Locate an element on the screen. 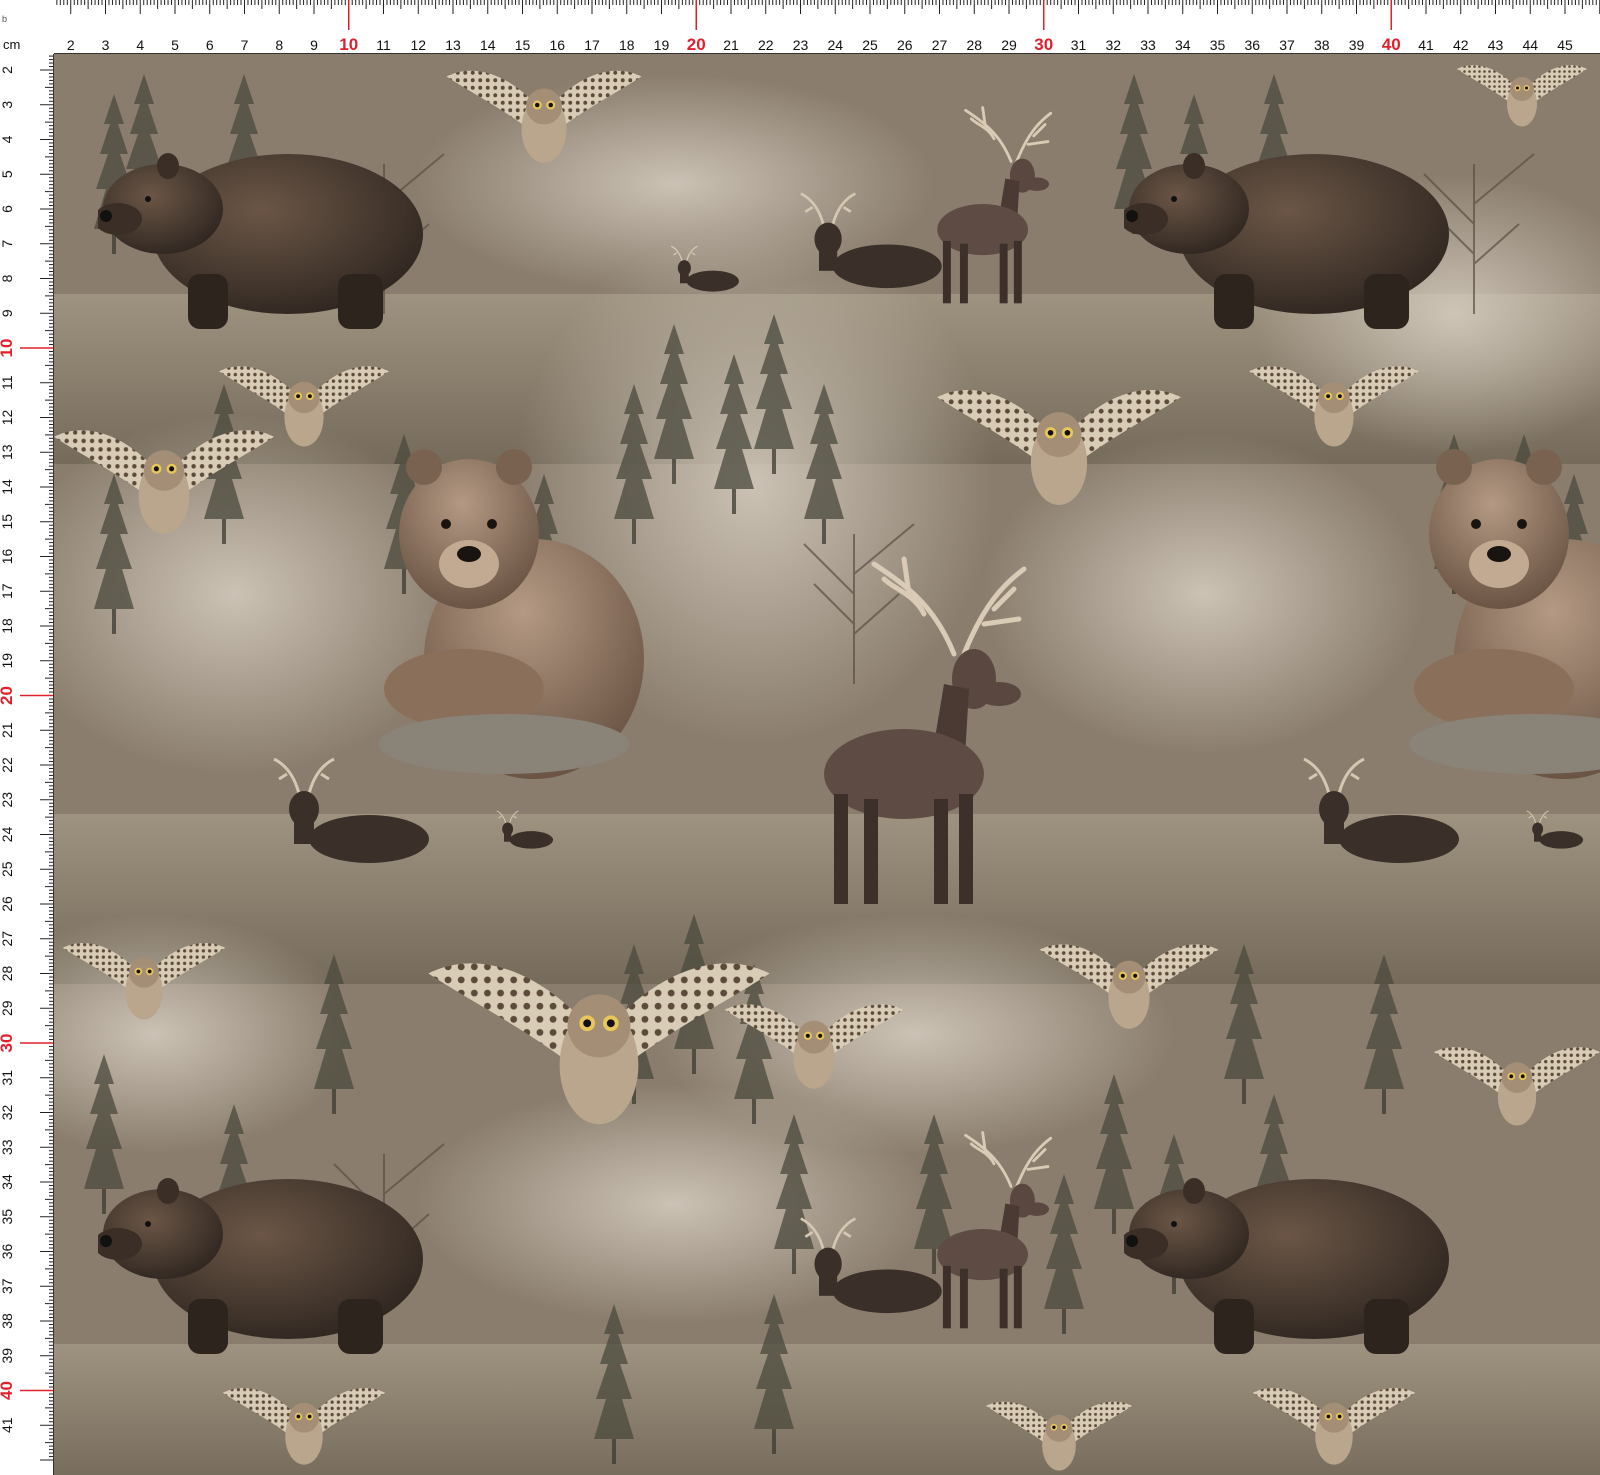 Image resolution: width=1600 pixels, height=1475 pixels. ruler-left-label: 19 is located at coordinates (7, 661).